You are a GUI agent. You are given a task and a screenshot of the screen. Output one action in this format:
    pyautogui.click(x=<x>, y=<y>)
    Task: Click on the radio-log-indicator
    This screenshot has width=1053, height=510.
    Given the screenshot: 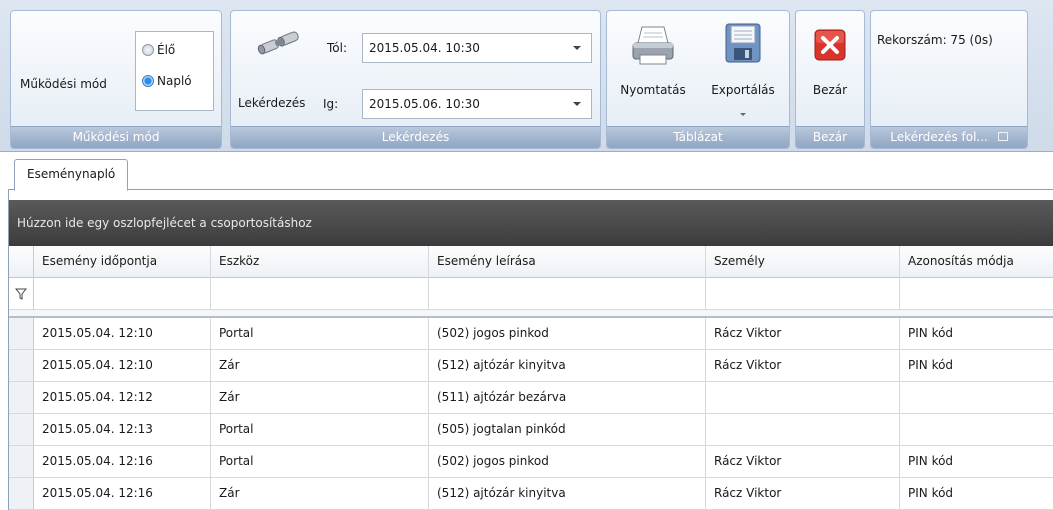 What is the action you would take?
    pyautogui.click(x=148, y=81)
    